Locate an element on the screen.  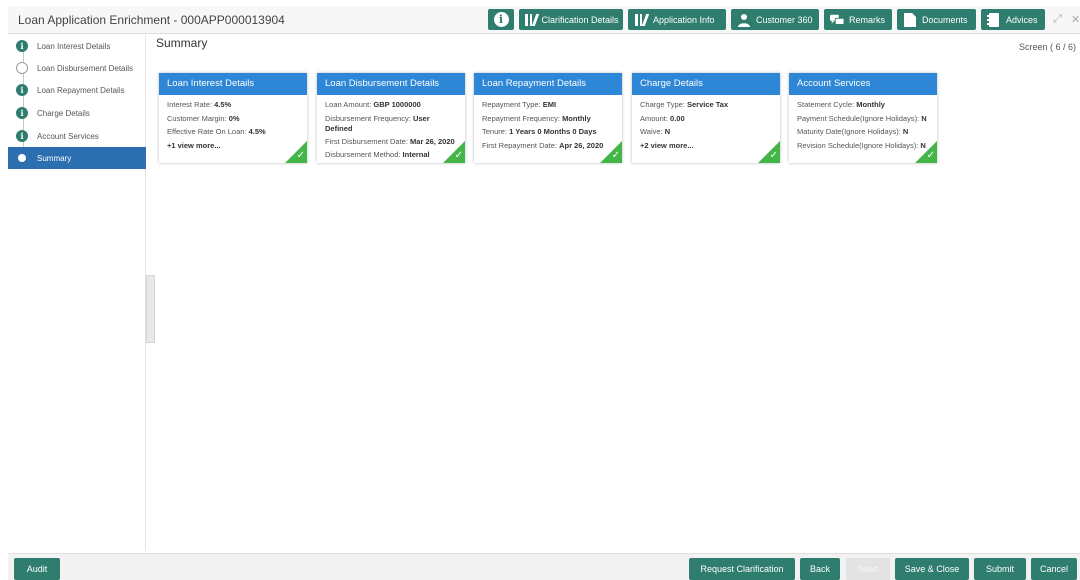
screen-indicator: Screen ( 6 / 6) is located at coordinates (1047, 47).